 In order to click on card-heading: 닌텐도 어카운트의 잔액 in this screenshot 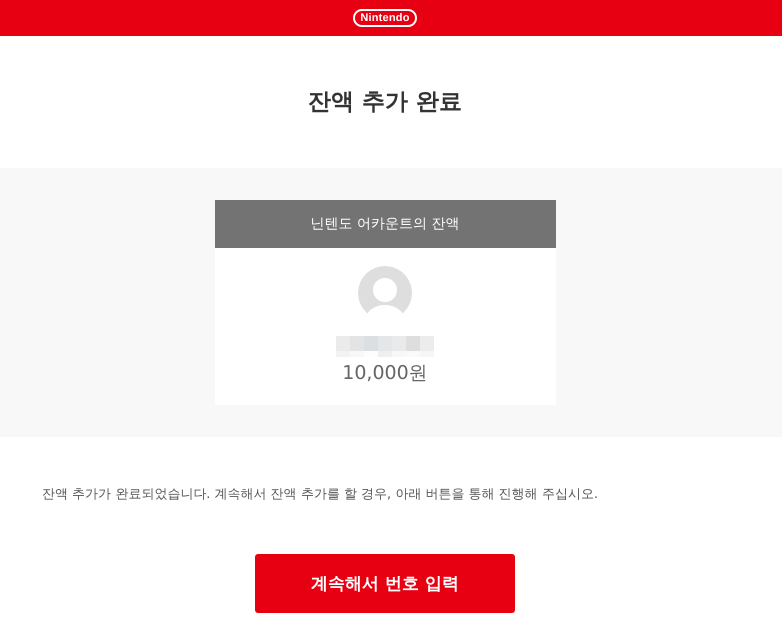, I will do `click(385, 224)`.